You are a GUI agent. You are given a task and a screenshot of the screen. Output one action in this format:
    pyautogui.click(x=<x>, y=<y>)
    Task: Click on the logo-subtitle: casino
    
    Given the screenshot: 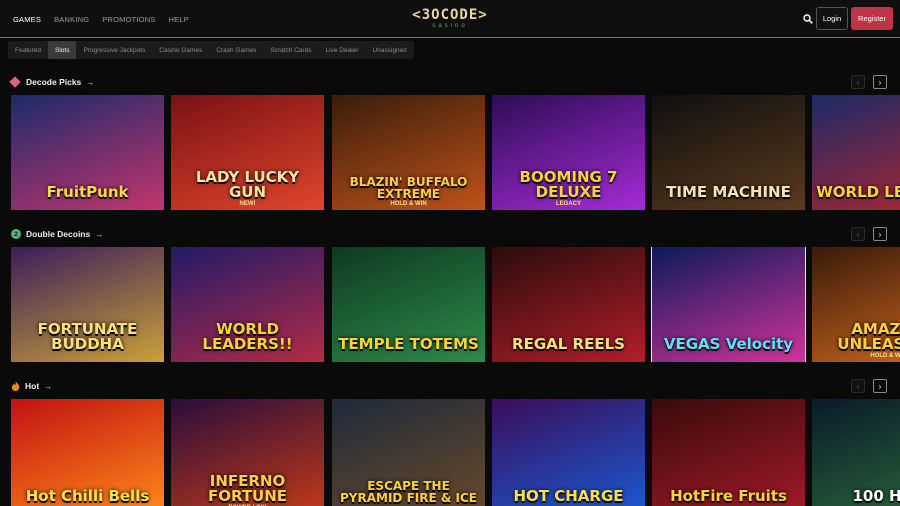 What is the action you would take?
    pyautogui.click(x=450, y=26)
    